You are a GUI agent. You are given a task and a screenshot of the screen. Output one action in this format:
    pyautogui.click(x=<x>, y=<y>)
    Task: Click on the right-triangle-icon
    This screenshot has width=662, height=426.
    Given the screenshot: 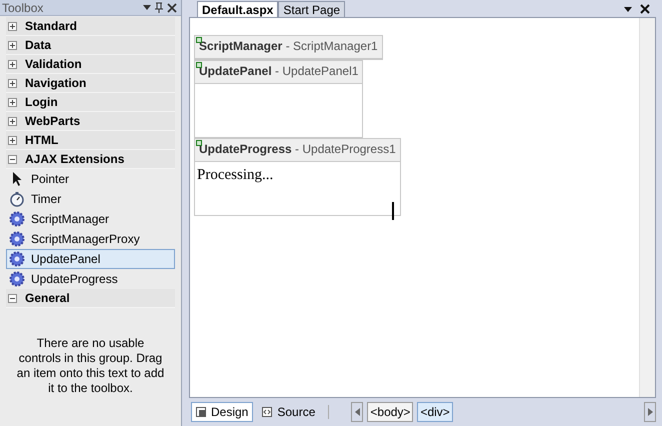 What is the action you would take?
    pyautogui.click(x=650, y=412)
    